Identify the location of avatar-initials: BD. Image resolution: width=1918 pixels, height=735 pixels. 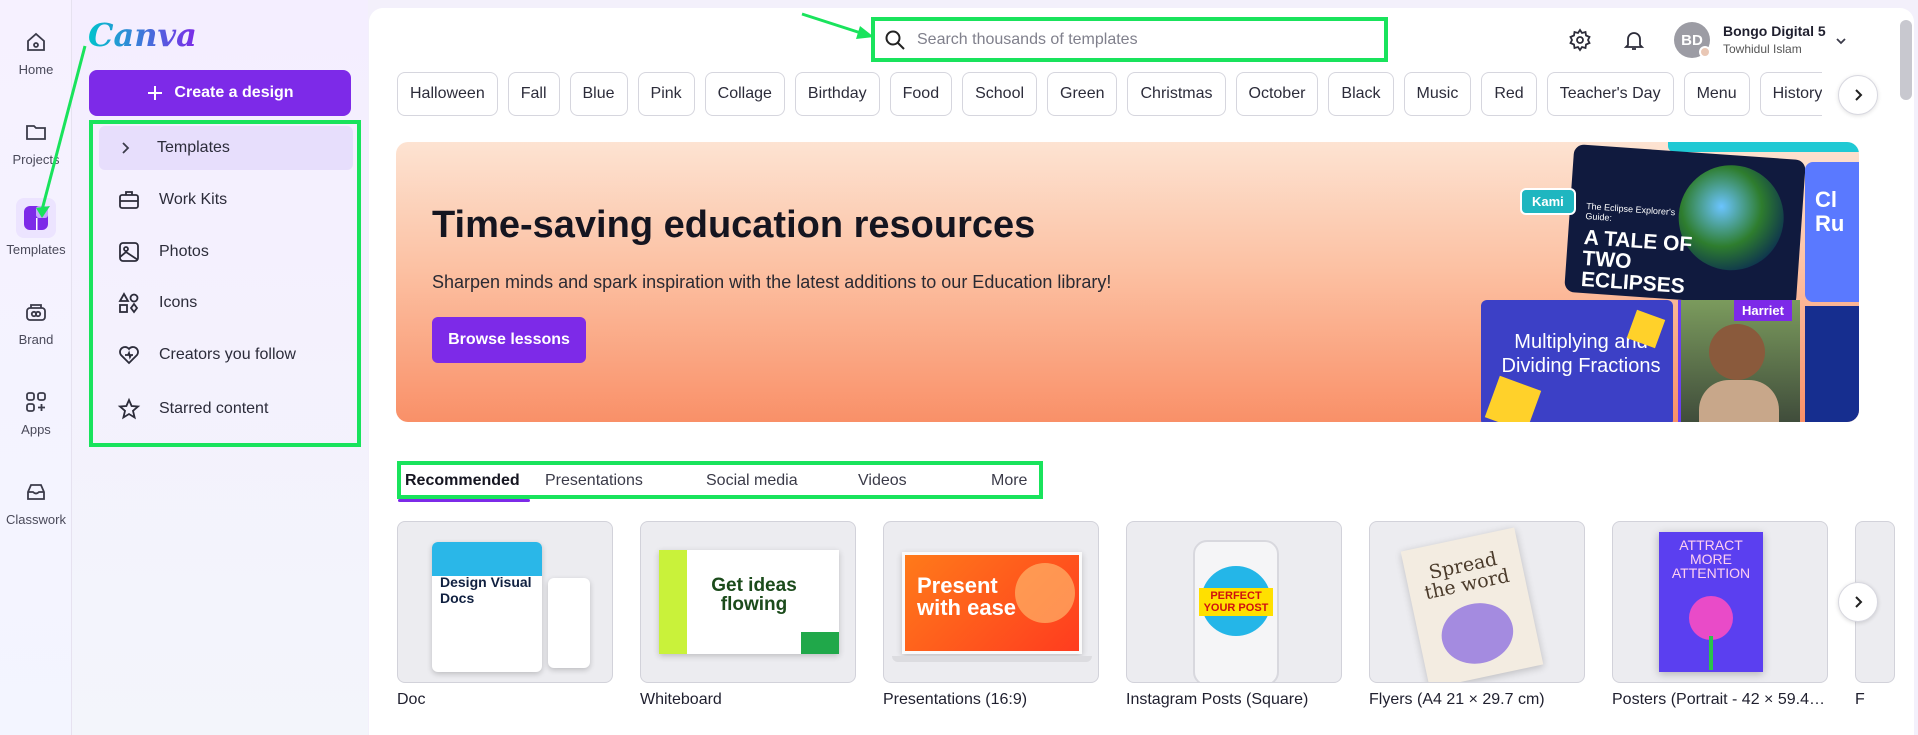
(1692, 40).